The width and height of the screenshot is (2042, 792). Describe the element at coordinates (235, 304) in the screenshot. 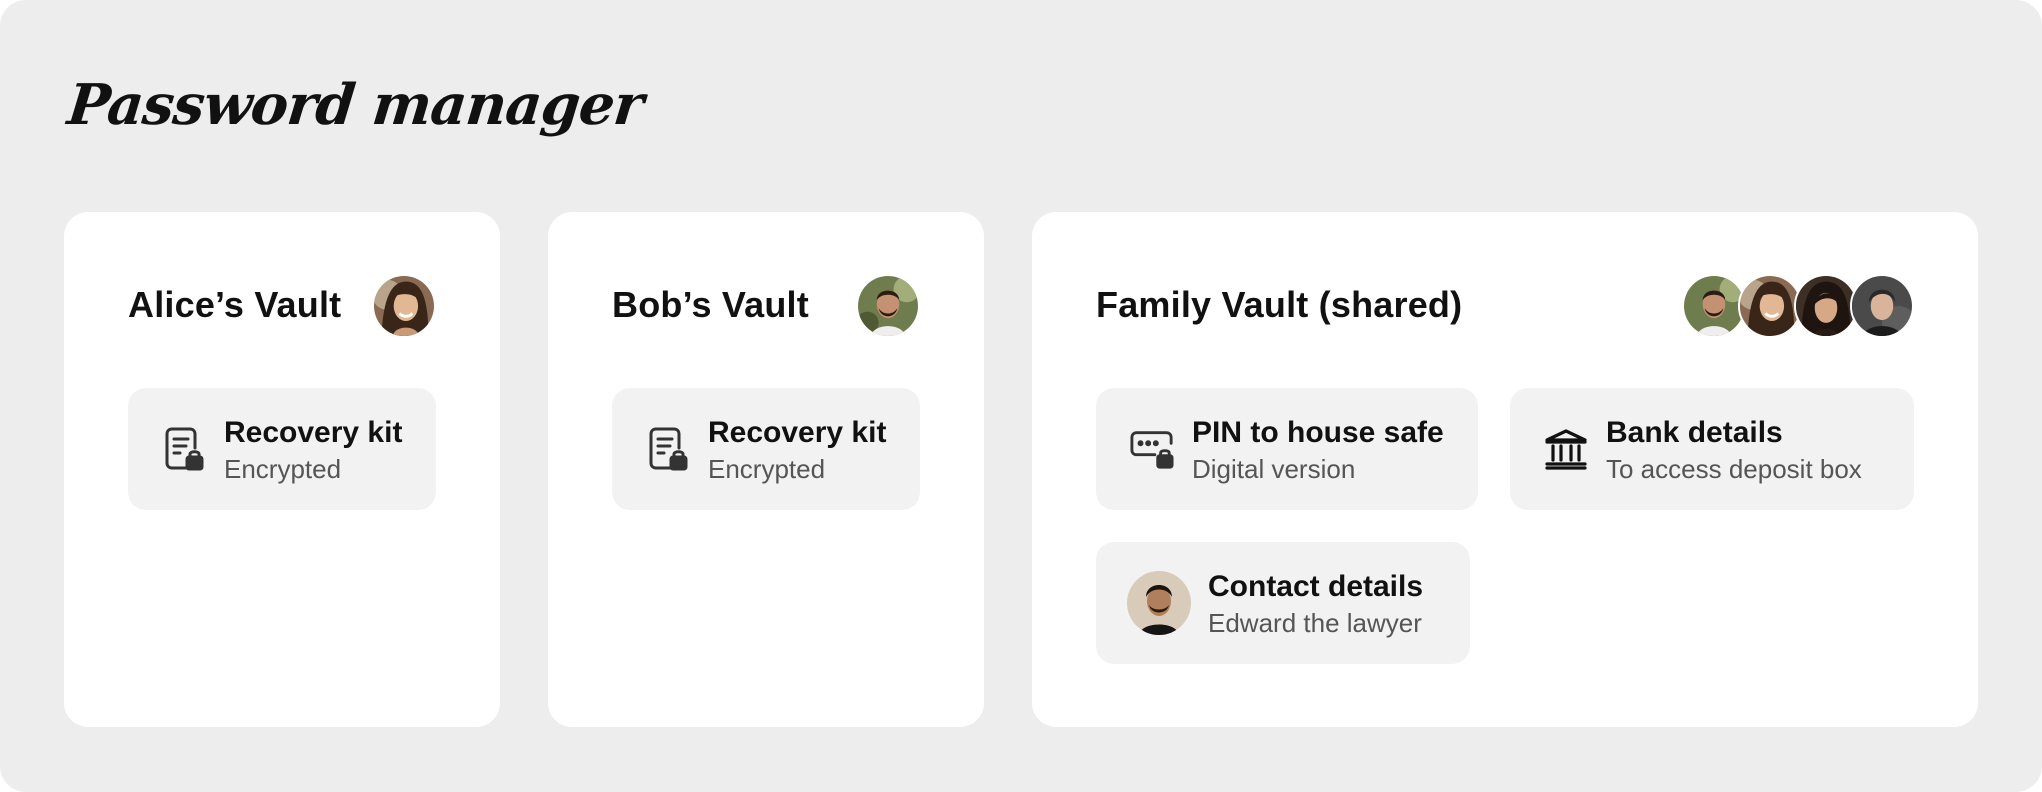

I see `vault-title: Alice’s Vault` at that location.